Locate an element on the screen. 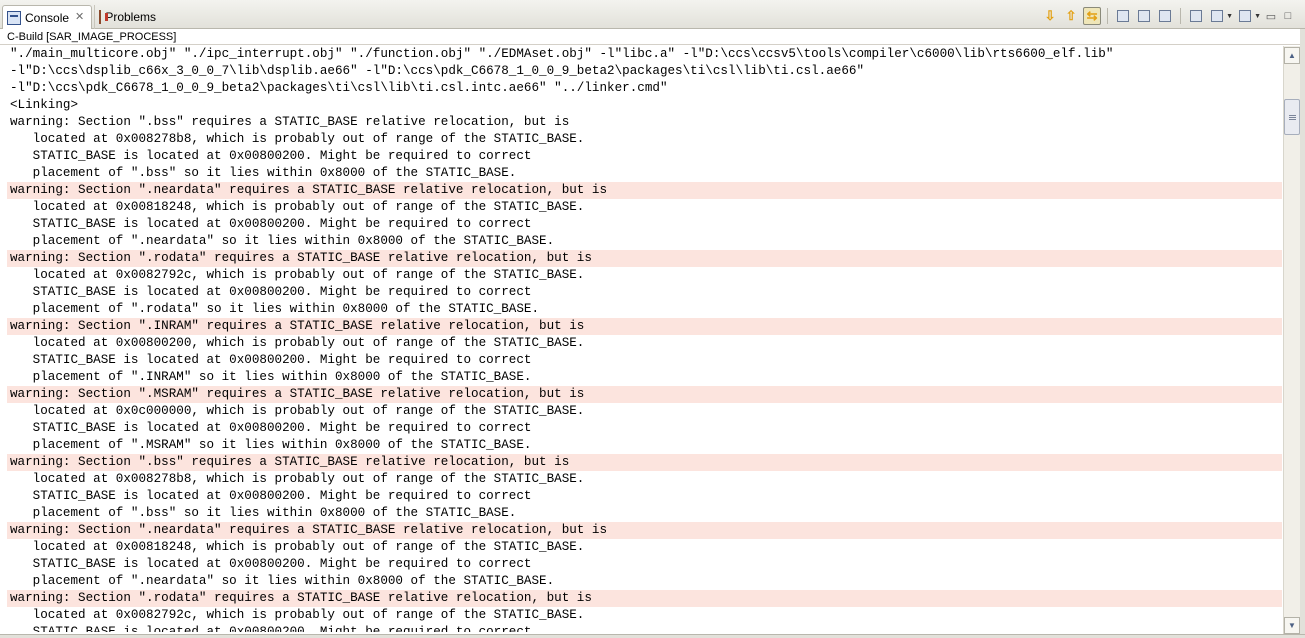  scrollbar-thumb is located at coordinates (1292, 117).